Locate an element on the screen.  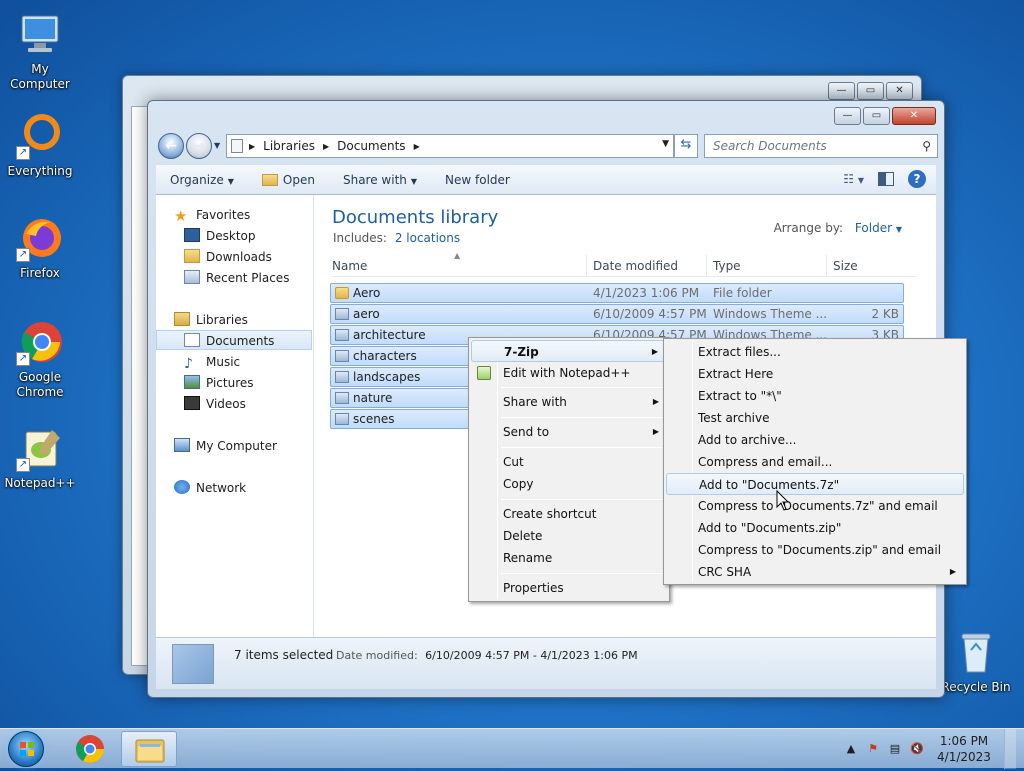
column-date-modified: Date modified is located at coordinates (635, 266).